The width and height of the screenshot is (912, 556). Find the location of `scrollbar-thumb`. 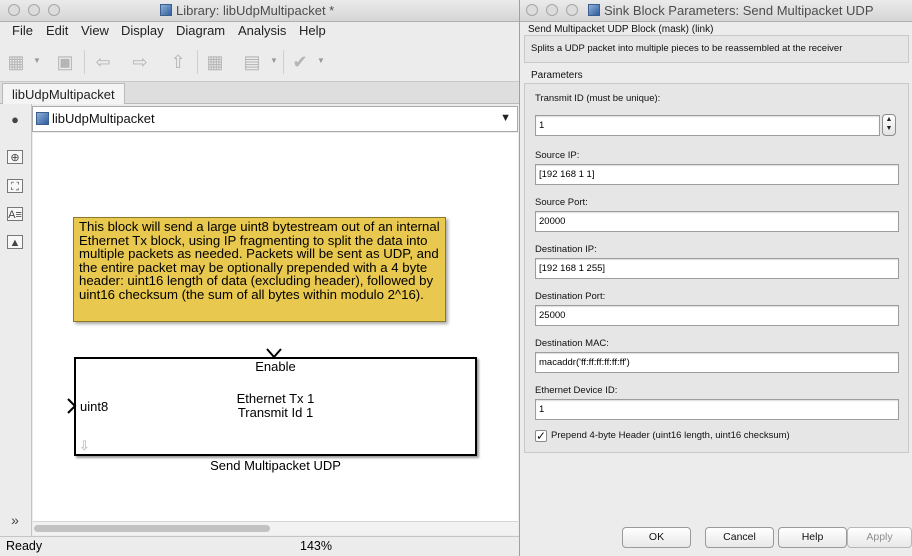

scrollbar-thumb is located at coordinates (152, 528).